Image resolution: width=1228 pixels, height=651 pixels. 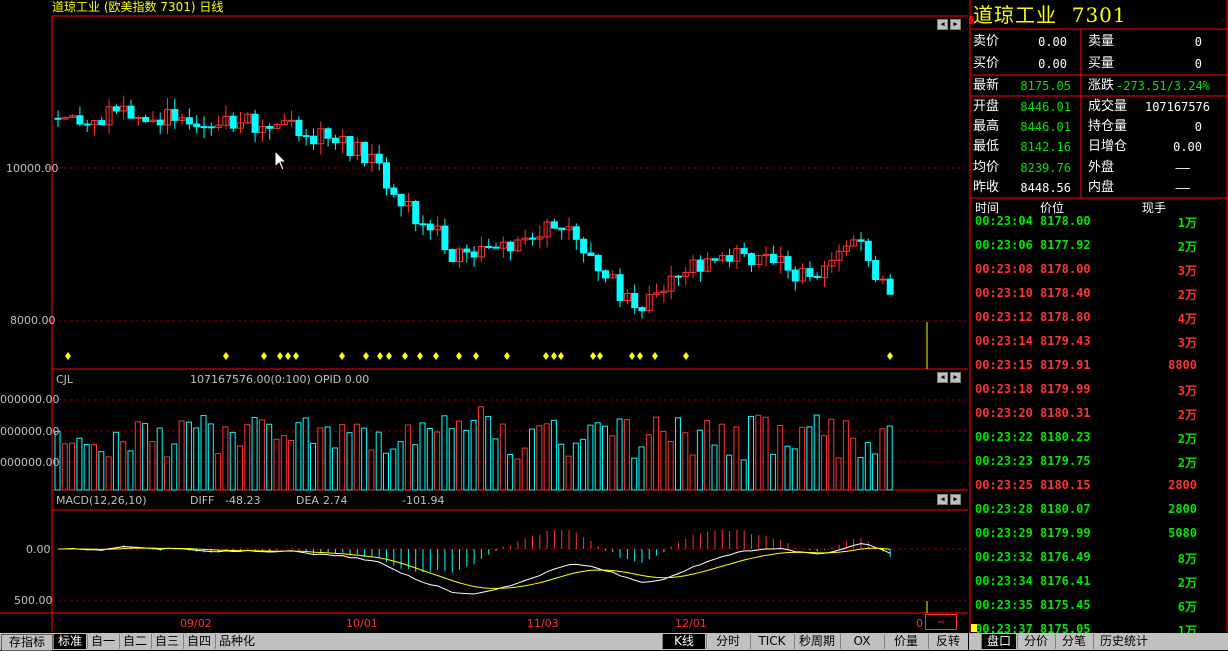 What do you see at coordinates (1004, 413) in the screenshot?
I see `tick-time: 00:23:20` at bounding box center [1004, 413].